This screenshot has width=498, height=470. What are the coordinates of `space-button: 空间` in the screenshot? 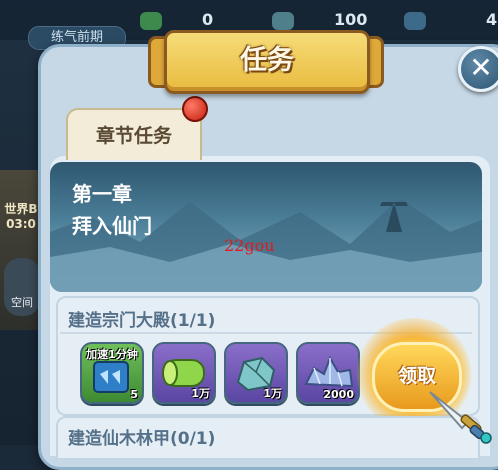 It's located at (22, 287).